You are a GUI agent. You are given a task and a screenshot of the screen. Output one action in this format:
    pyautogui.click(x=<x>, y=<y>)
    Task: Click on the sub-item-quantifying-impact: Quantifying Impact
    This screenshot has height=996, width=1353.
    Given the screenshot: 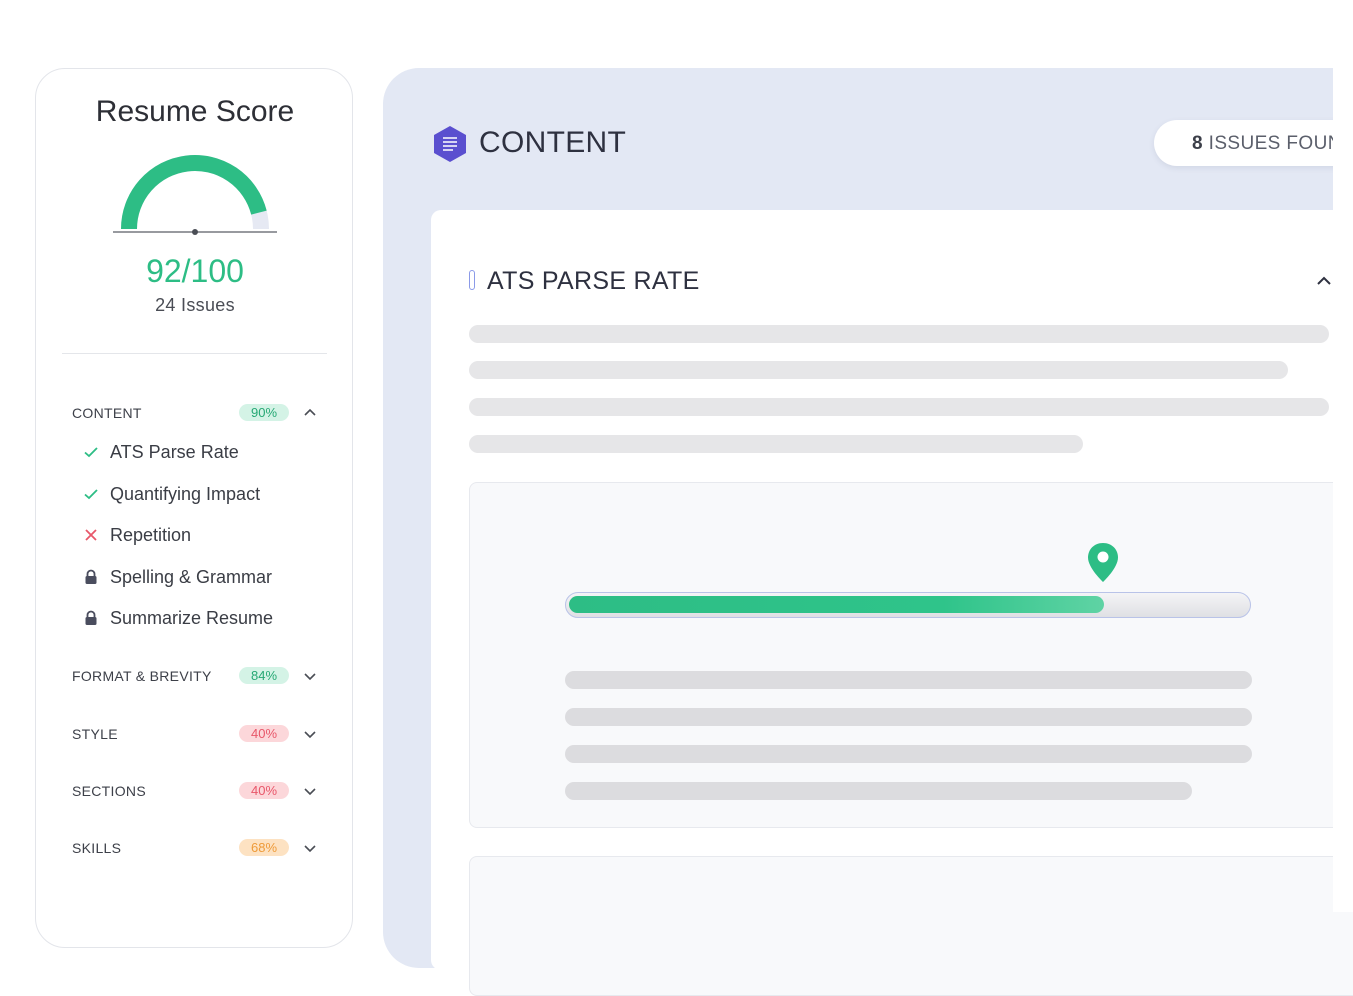 What is the action you would take?
    pyautogui.click(x=202, y=494)
    